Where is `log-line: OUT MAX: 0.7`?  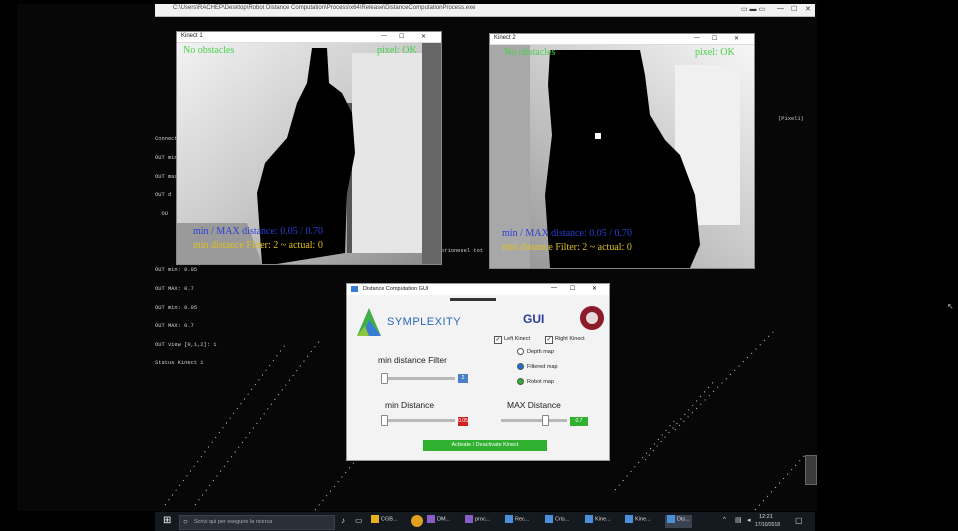
log-line: OUT MAX: 0.7 is located at coordinates (174, 289).